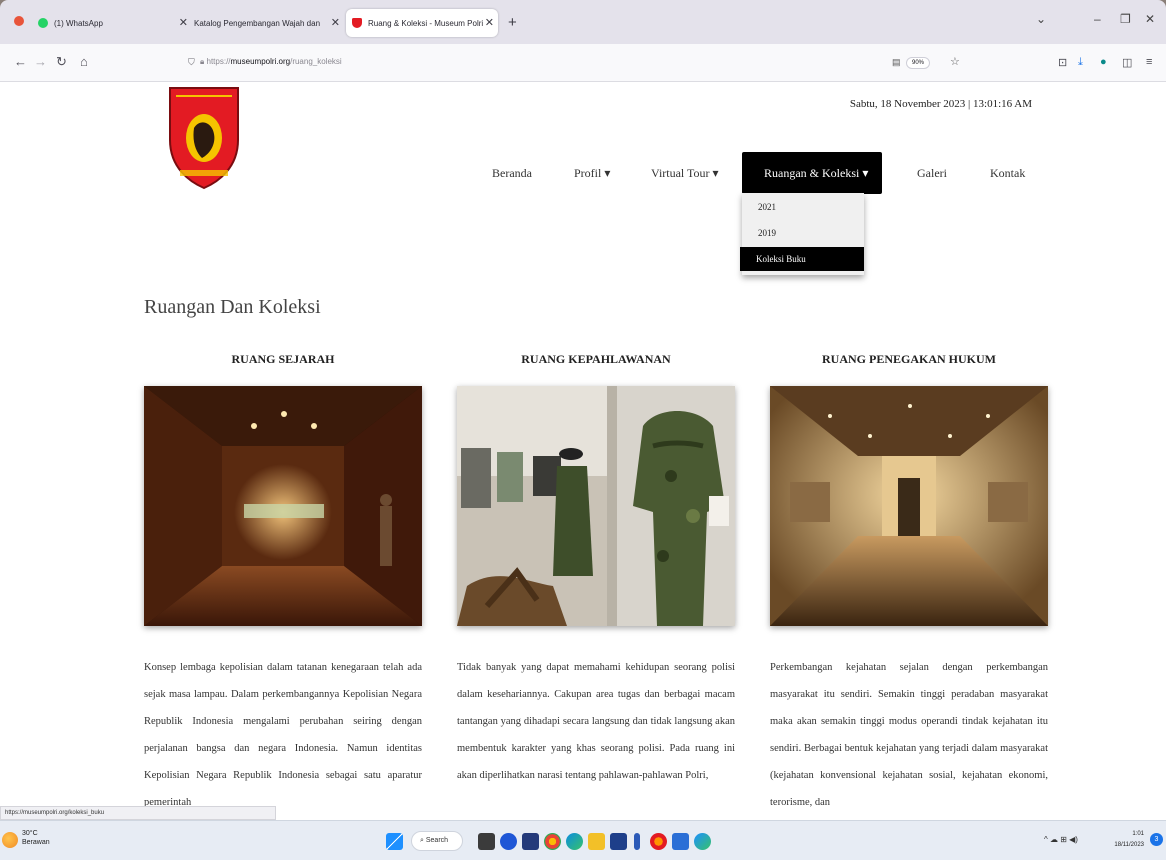 Image resolution: width=1166 pixels, height=860 pixels. I want to click on room-photo-penegakan-hukum, so click(909, 506).